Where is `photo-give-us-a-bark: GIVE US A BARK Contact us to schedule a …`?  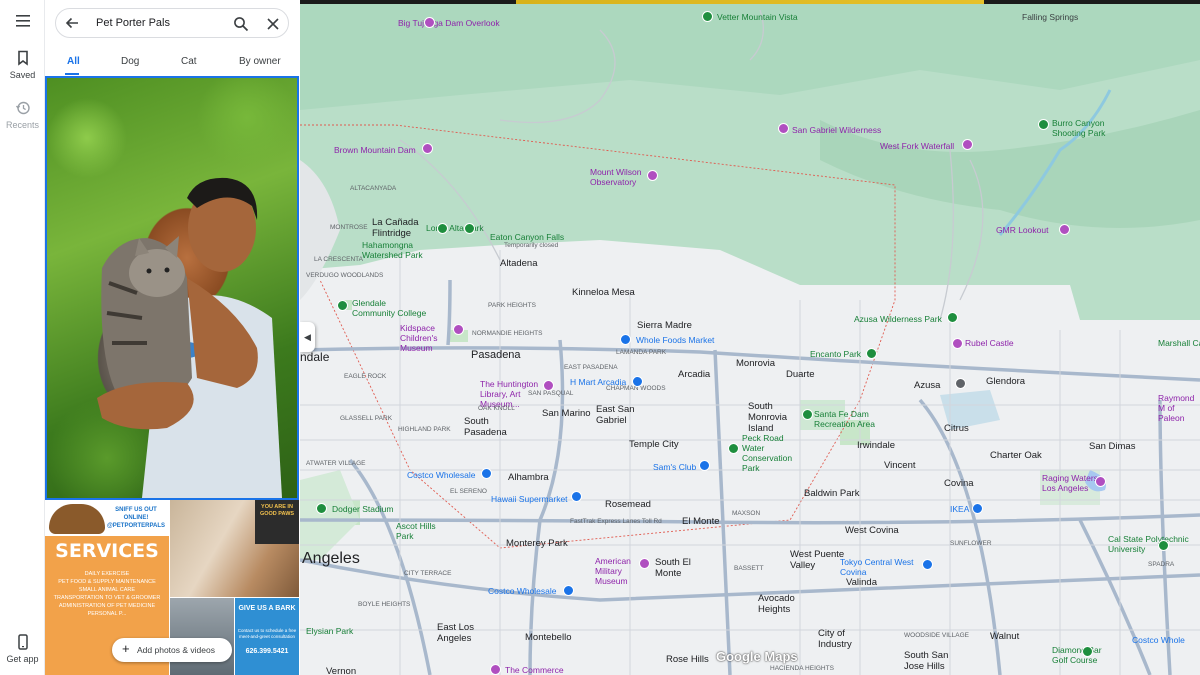
photo-give-us-a-bark: GIVE US A BARK Contact us to schedule a … is located at coordinates (267, 636).